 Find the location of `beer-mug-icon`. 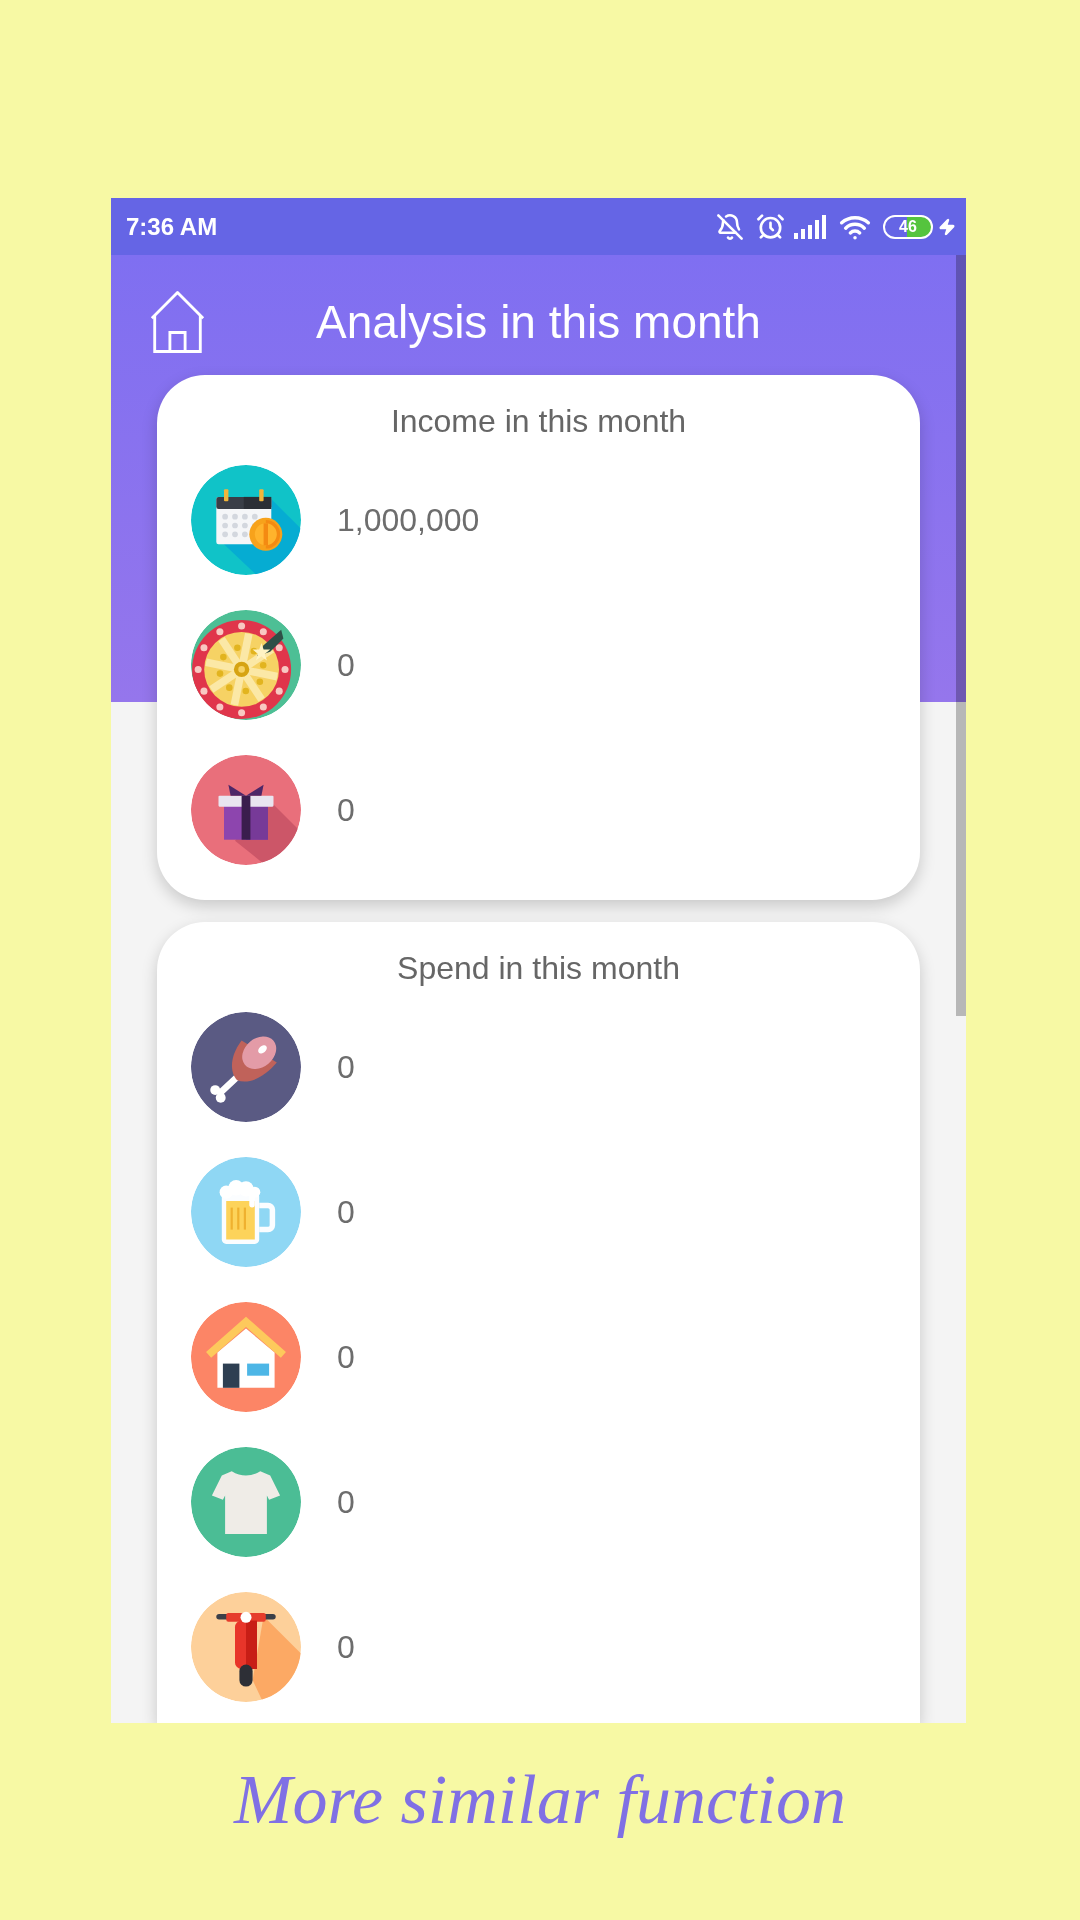

beer-mug-icon is located at coordinates (246, 1212).